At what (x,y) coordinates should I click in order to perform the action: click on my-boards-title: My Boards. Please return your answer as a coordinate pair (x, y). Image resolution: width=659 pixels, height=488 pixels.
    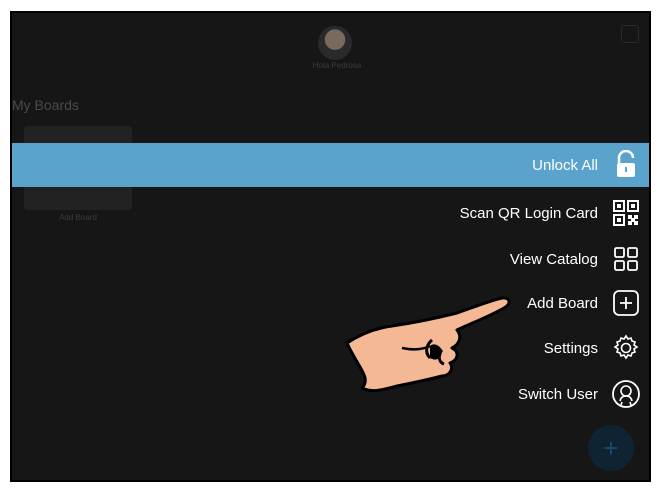
    Looking at the image, I should click on (45, 105).